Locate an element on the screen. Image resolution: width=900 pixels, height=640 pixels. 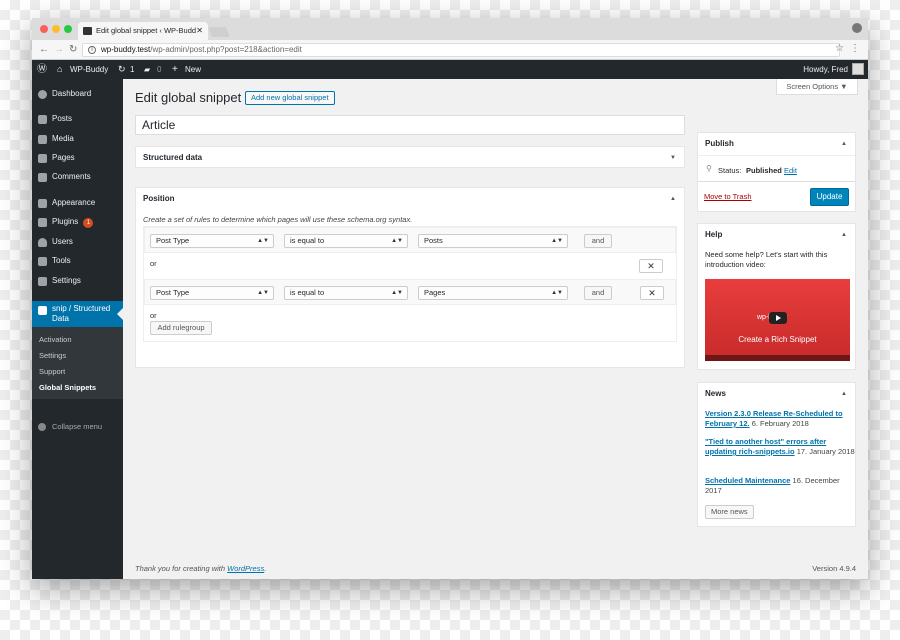
structured-data-box: Structured data ▼ is located at coordinates (410, 157).